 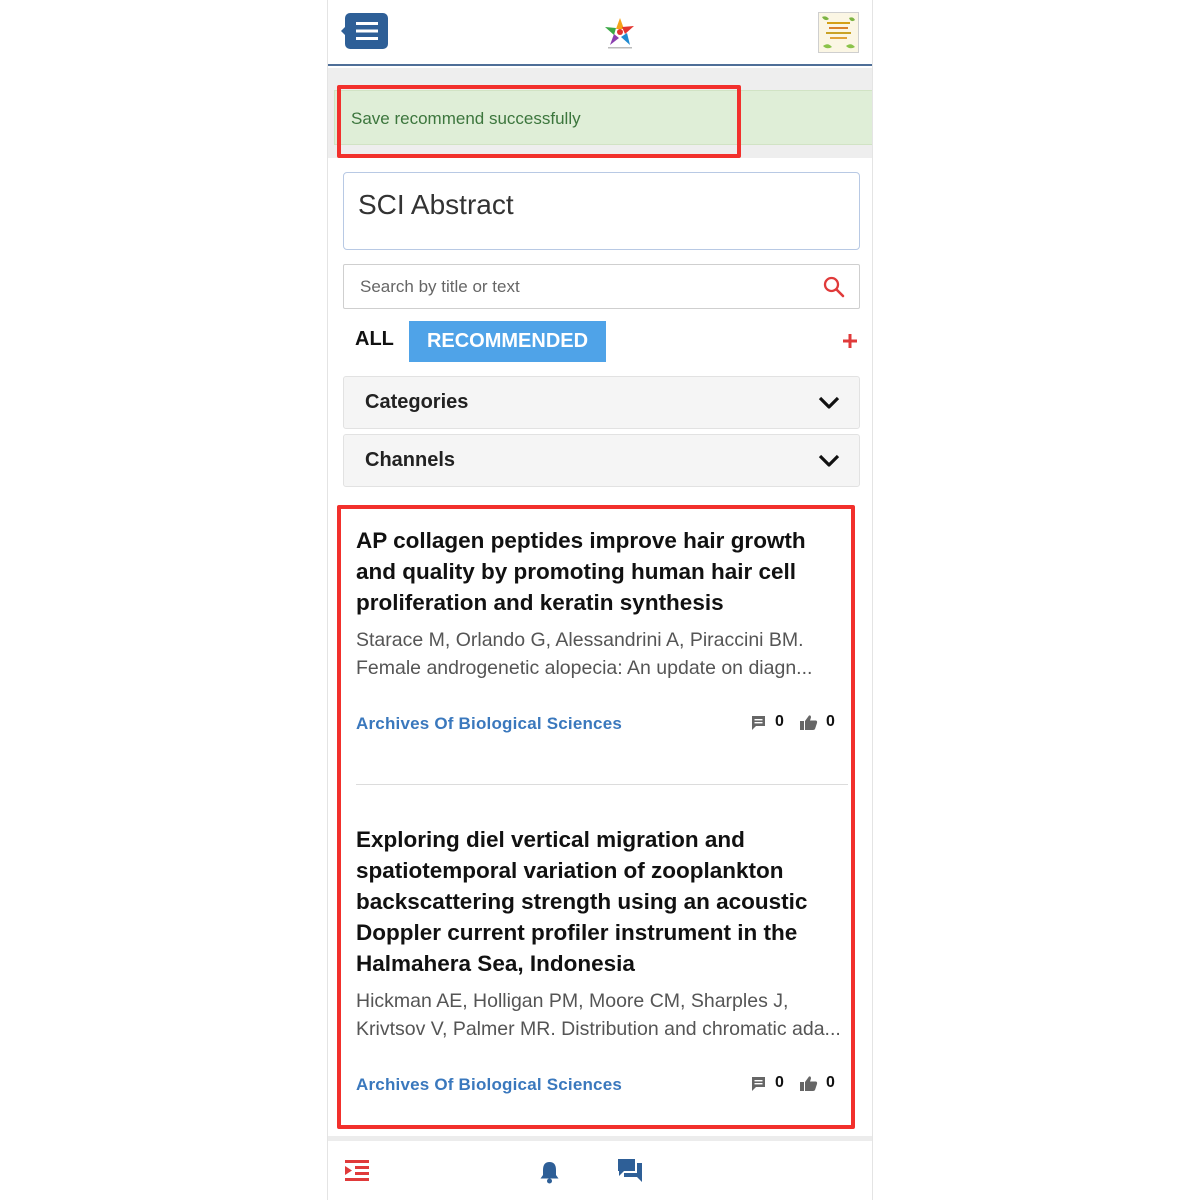 I want to click on page-title: SCI Abstract, so click(x=436, y=204).